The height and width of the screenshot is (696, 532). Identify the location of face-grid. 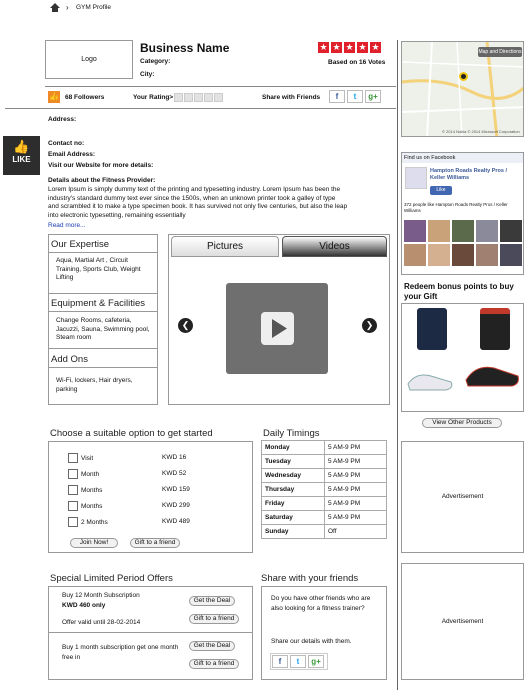
(463, 243).